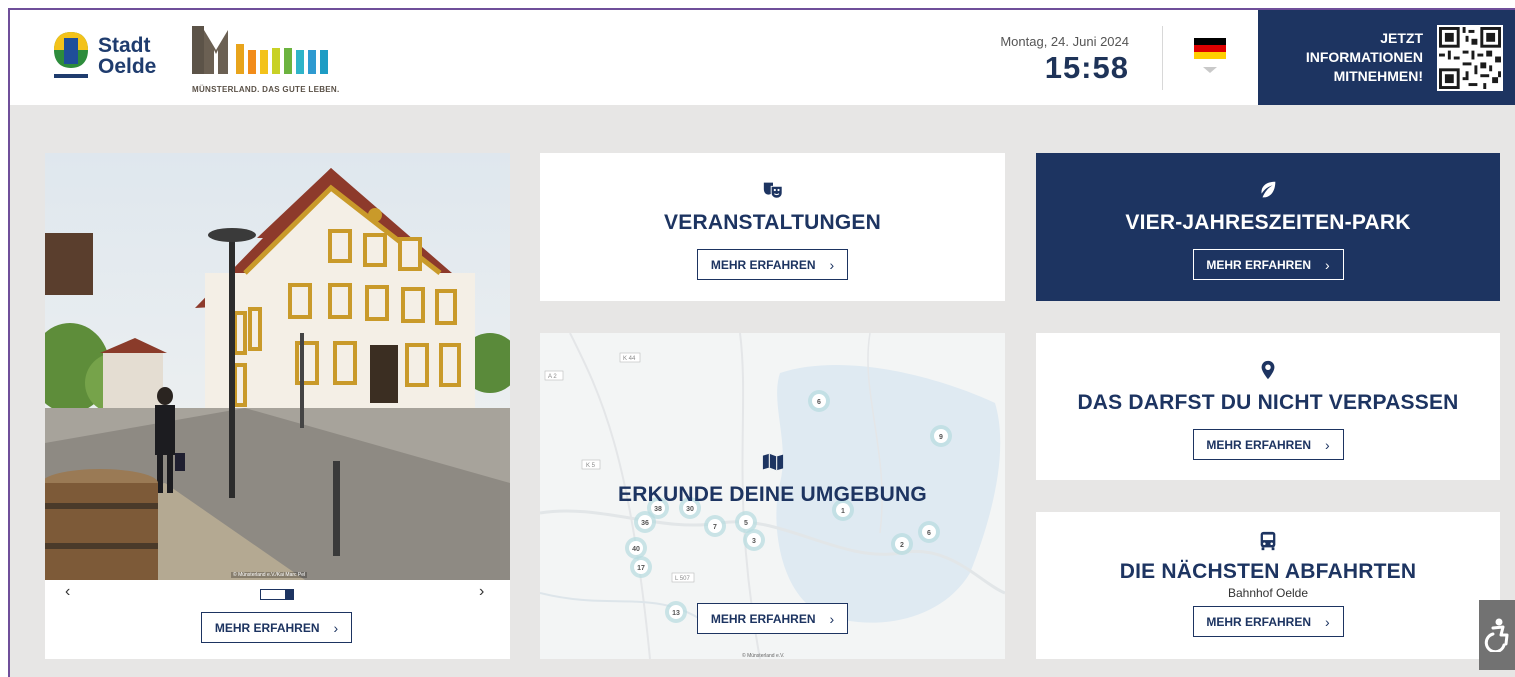 Image resolution: width=1515 pixels, height=677 pixels. Describe the element at coordinates (1268, 222) in the screenshot. I see `card-park-title: VIER-JAHRESZEITEN-PARK` at that location.